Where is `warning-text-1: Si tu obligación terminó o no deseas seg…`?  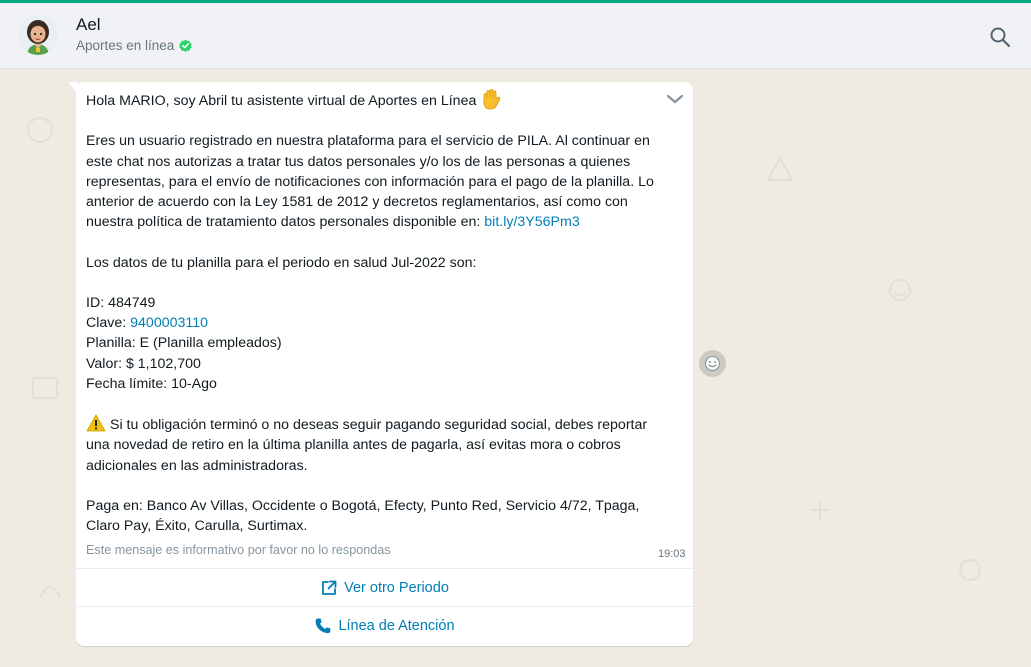
warning-text-1: Si tu obligación terminó o no deseas seg… is located at coordinates (379, 425).